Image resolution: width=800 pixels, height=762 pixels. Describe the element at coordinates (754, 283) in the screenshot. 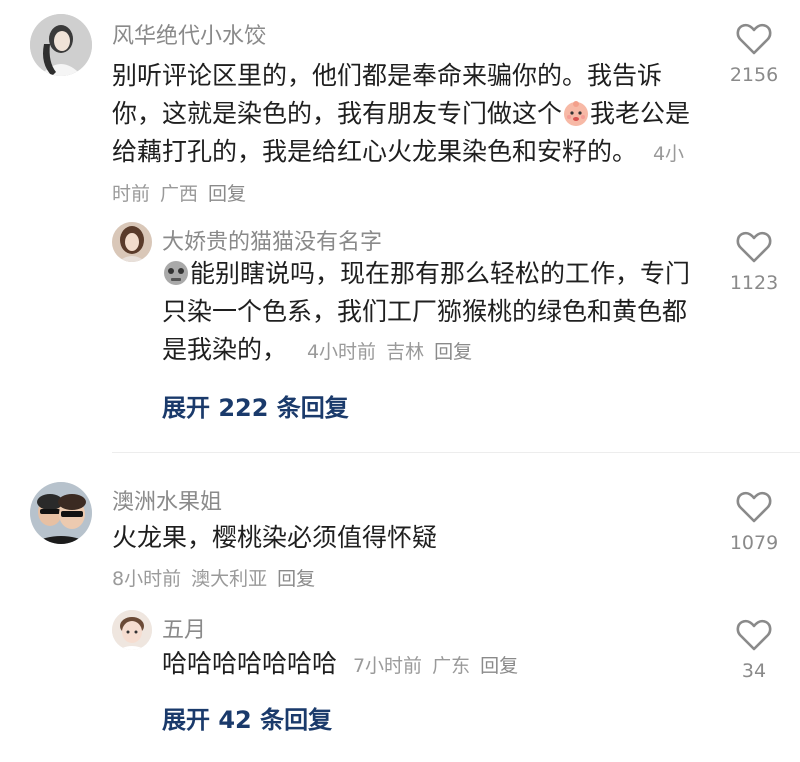

I see `like-count: 1123` at that location.